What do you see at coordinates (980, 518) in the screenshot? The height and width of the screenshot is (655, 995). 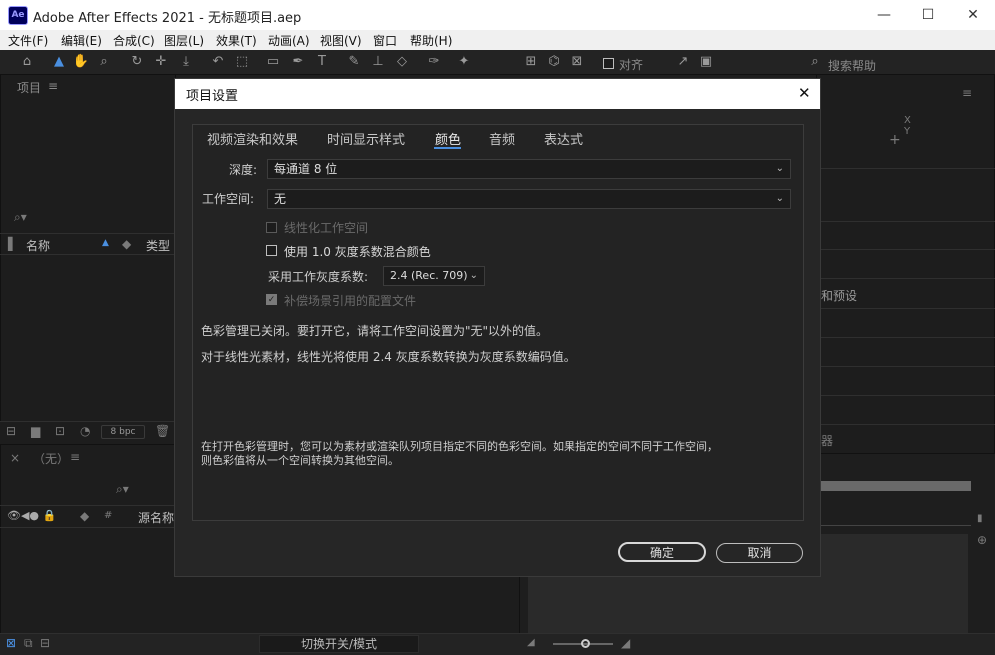 I see `timeline-nav-icon: ▮` at bounding box center [980, 518].